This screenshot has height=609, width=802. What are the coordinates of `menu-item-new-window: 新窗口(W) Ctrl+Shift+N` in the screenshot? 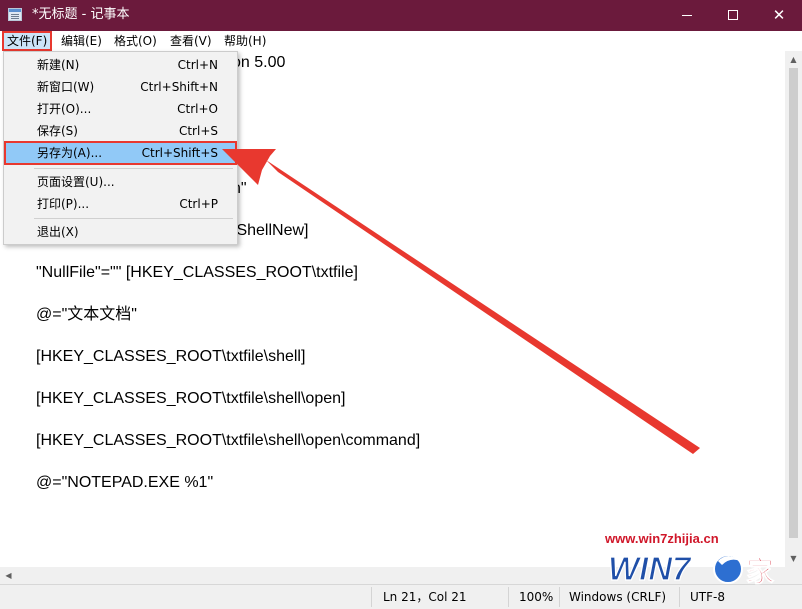 It's located at (120, 87).